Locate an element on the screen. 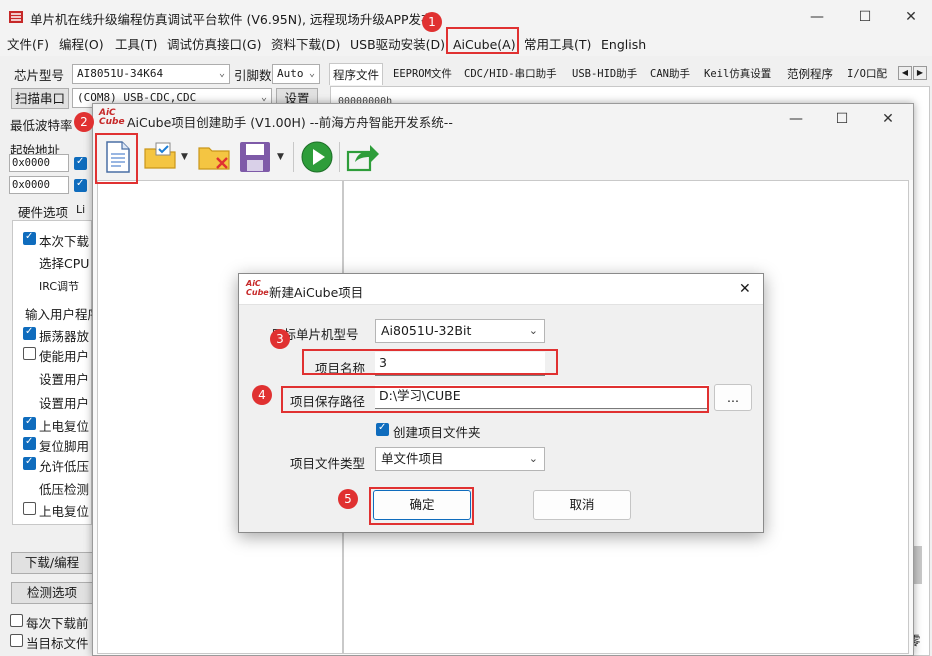  file-type-label: 项目文件类型 is located at coordinates (327, 463).